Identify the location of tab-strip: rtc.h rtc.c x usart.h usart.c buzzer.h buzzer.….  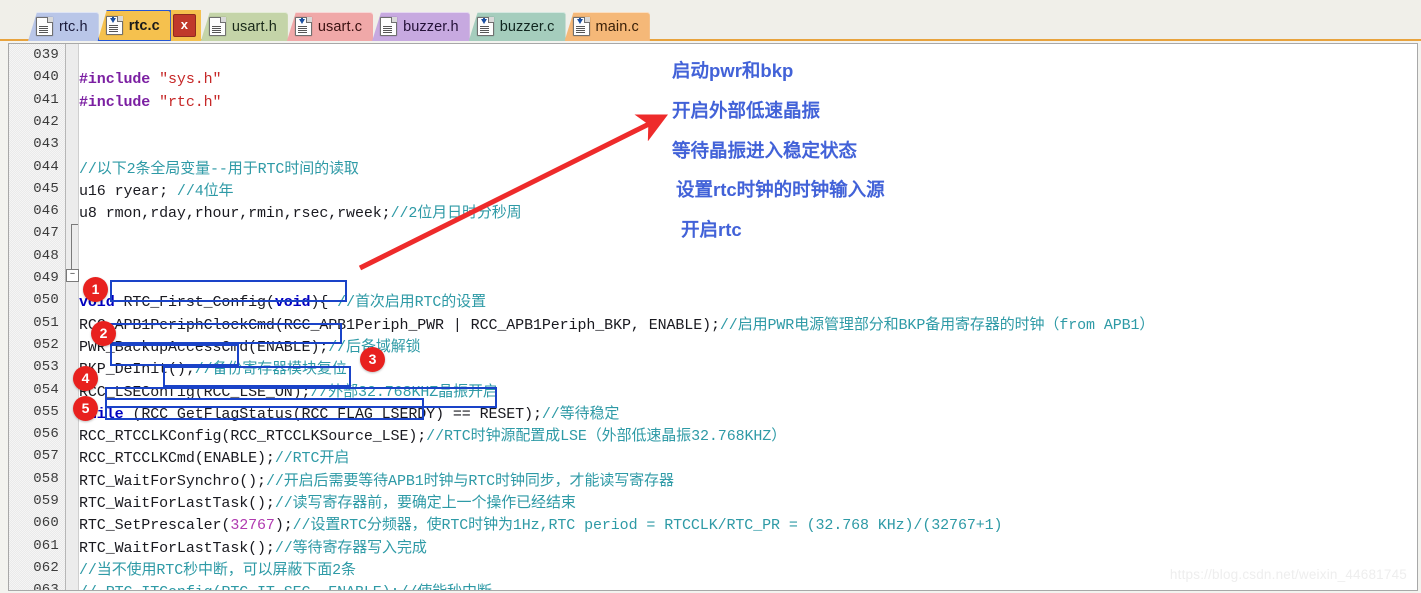
(339, 24).